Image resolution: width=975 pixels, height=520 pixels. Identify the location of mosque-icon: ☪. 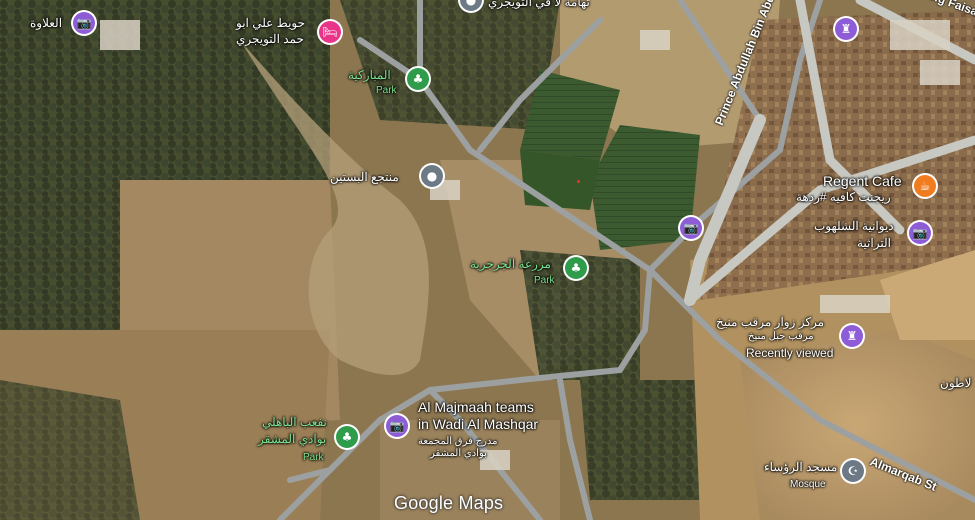
(853, 471).